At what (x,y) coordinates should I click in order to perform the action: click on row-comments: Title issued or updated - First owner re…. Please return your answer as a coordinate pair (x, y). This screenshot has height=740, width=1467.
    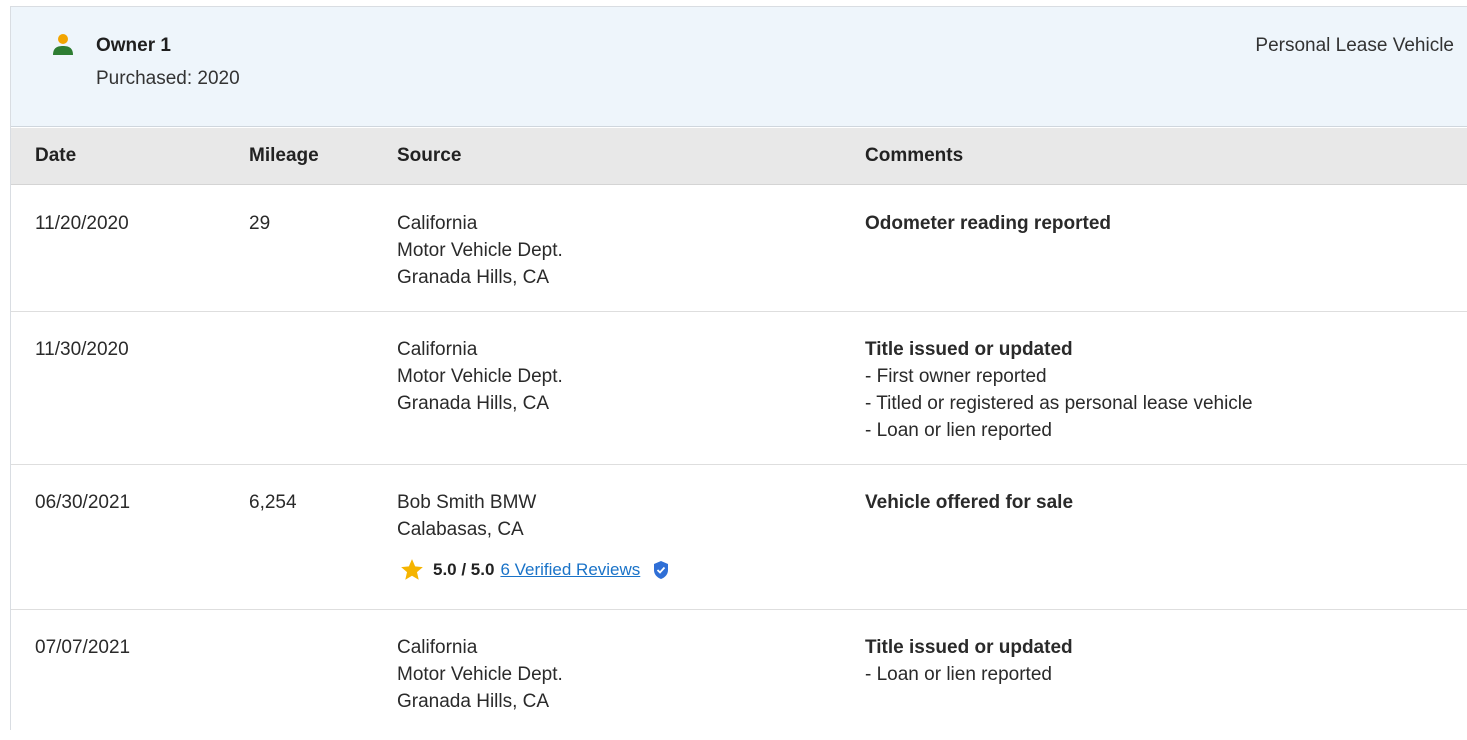
    Looking at the image, I should click on (1059, 390).